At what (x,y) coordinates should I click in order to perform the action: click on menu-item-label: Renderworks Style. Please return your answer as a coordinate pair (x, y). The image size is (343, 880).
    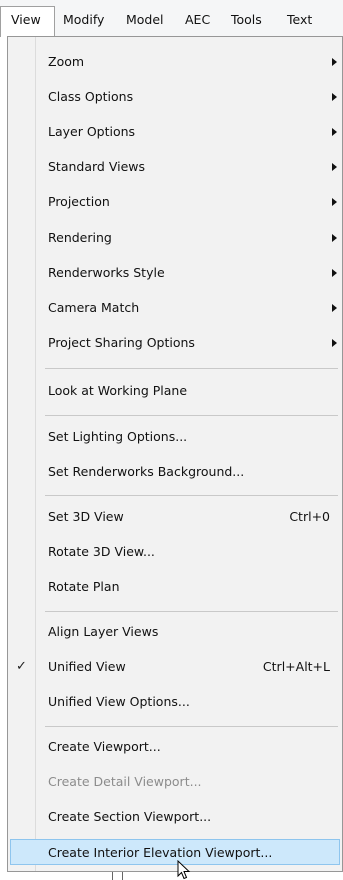
    Looking at the image, I should click on (106, 272).